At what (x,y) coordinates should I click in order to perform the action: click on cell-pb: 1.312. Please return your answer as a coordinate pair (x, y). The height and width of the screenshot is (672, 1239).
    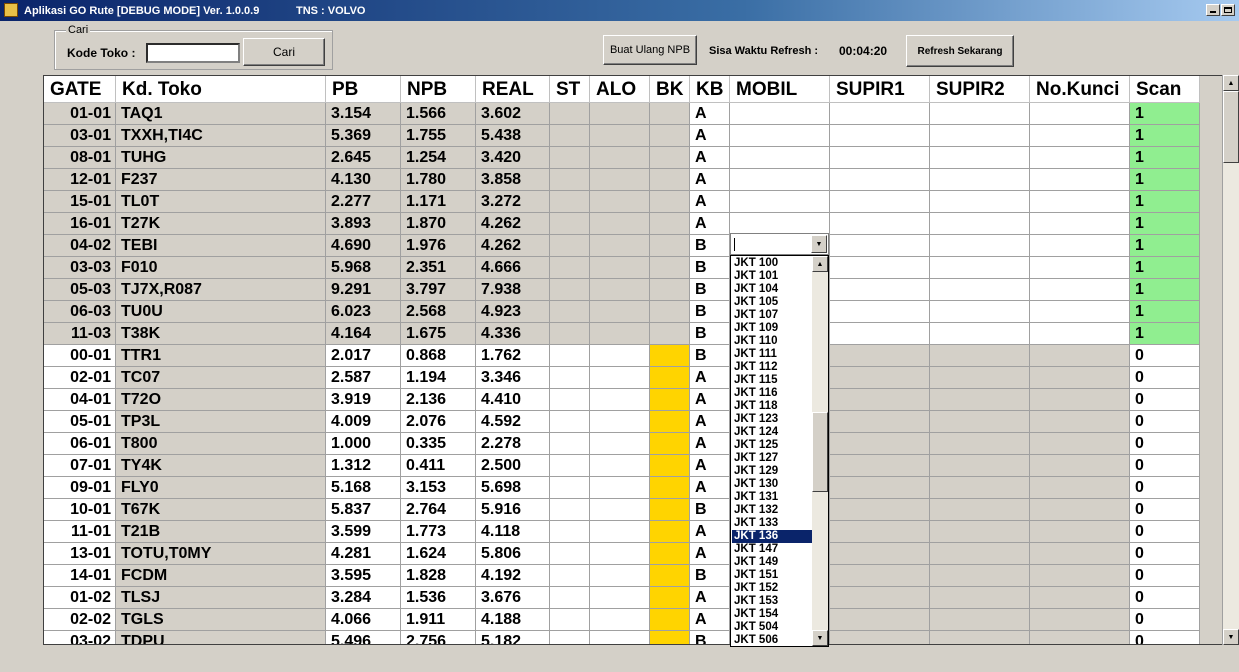
    Looking at the image, I should click on (363, 466).